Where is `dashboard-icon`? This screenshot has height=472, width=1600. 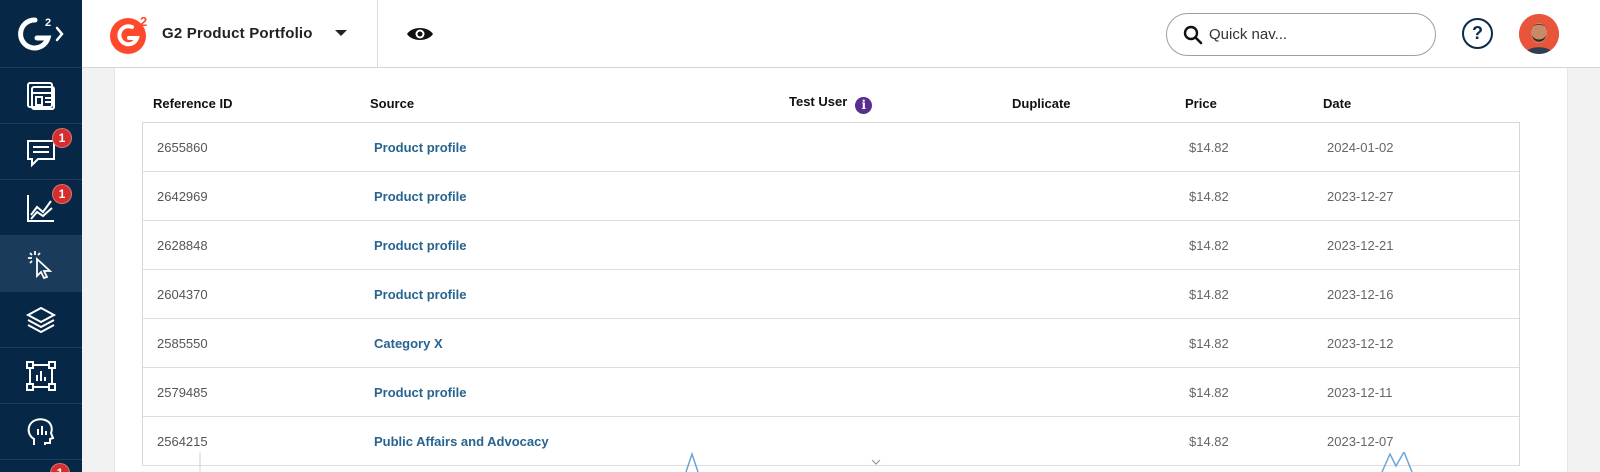 dashboard-icon is located at coordinates (41, 95).